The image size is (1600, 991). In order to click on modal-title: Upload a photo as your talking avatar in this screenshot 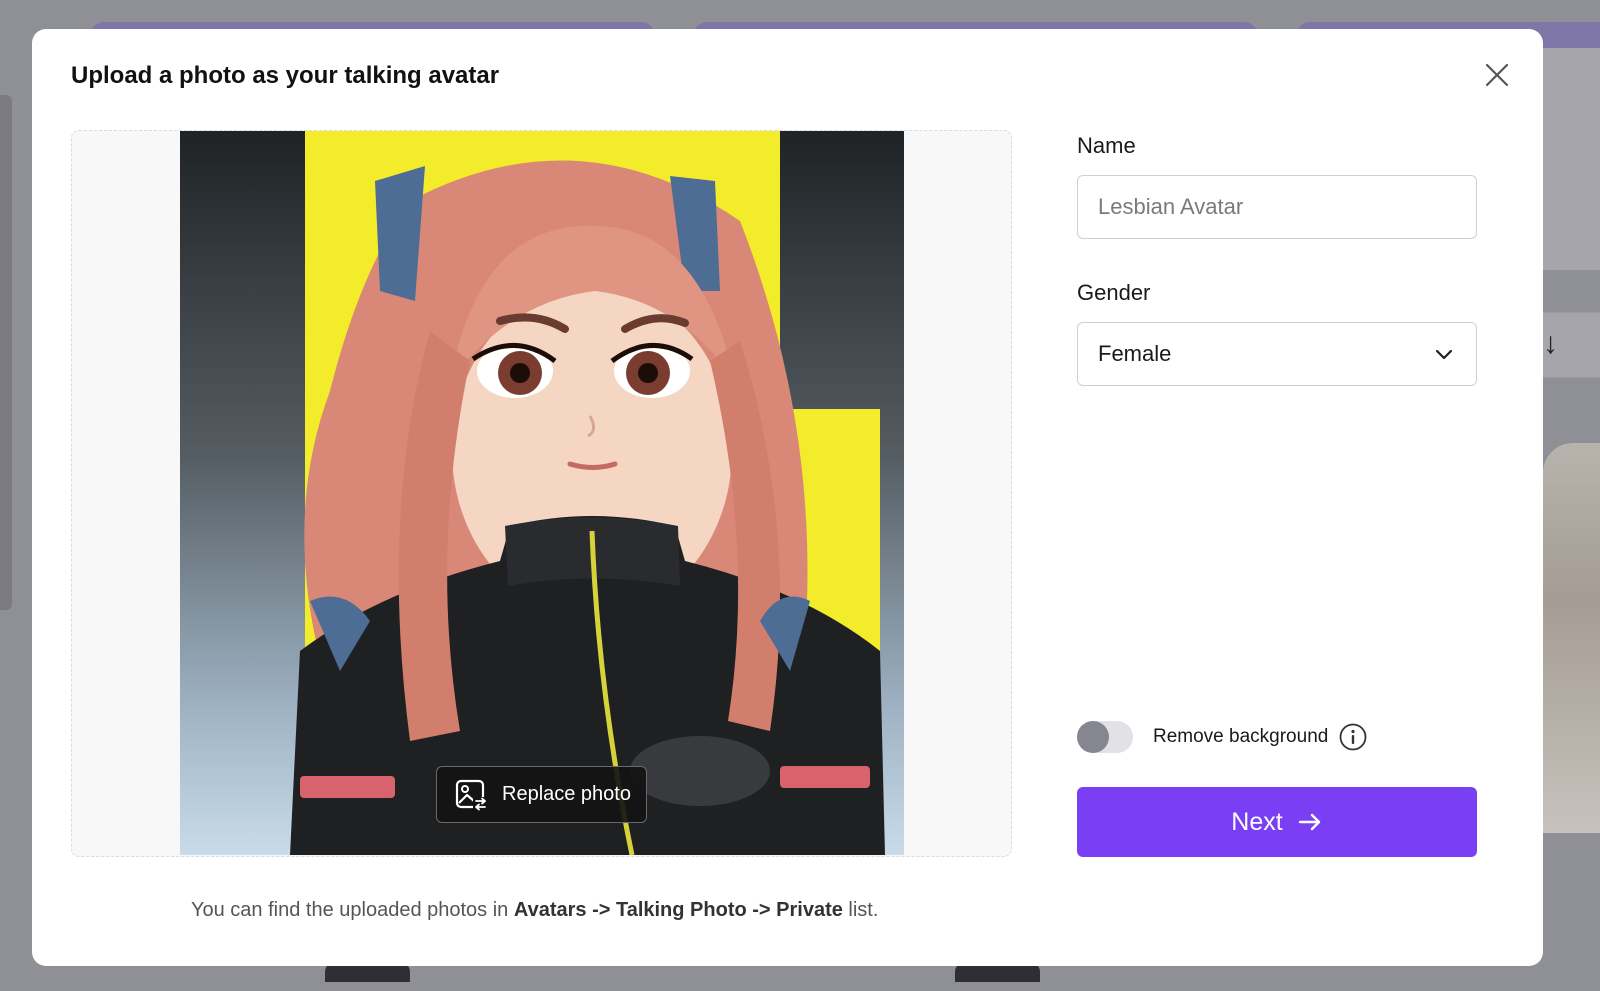, I will do `click(285, 75)`.